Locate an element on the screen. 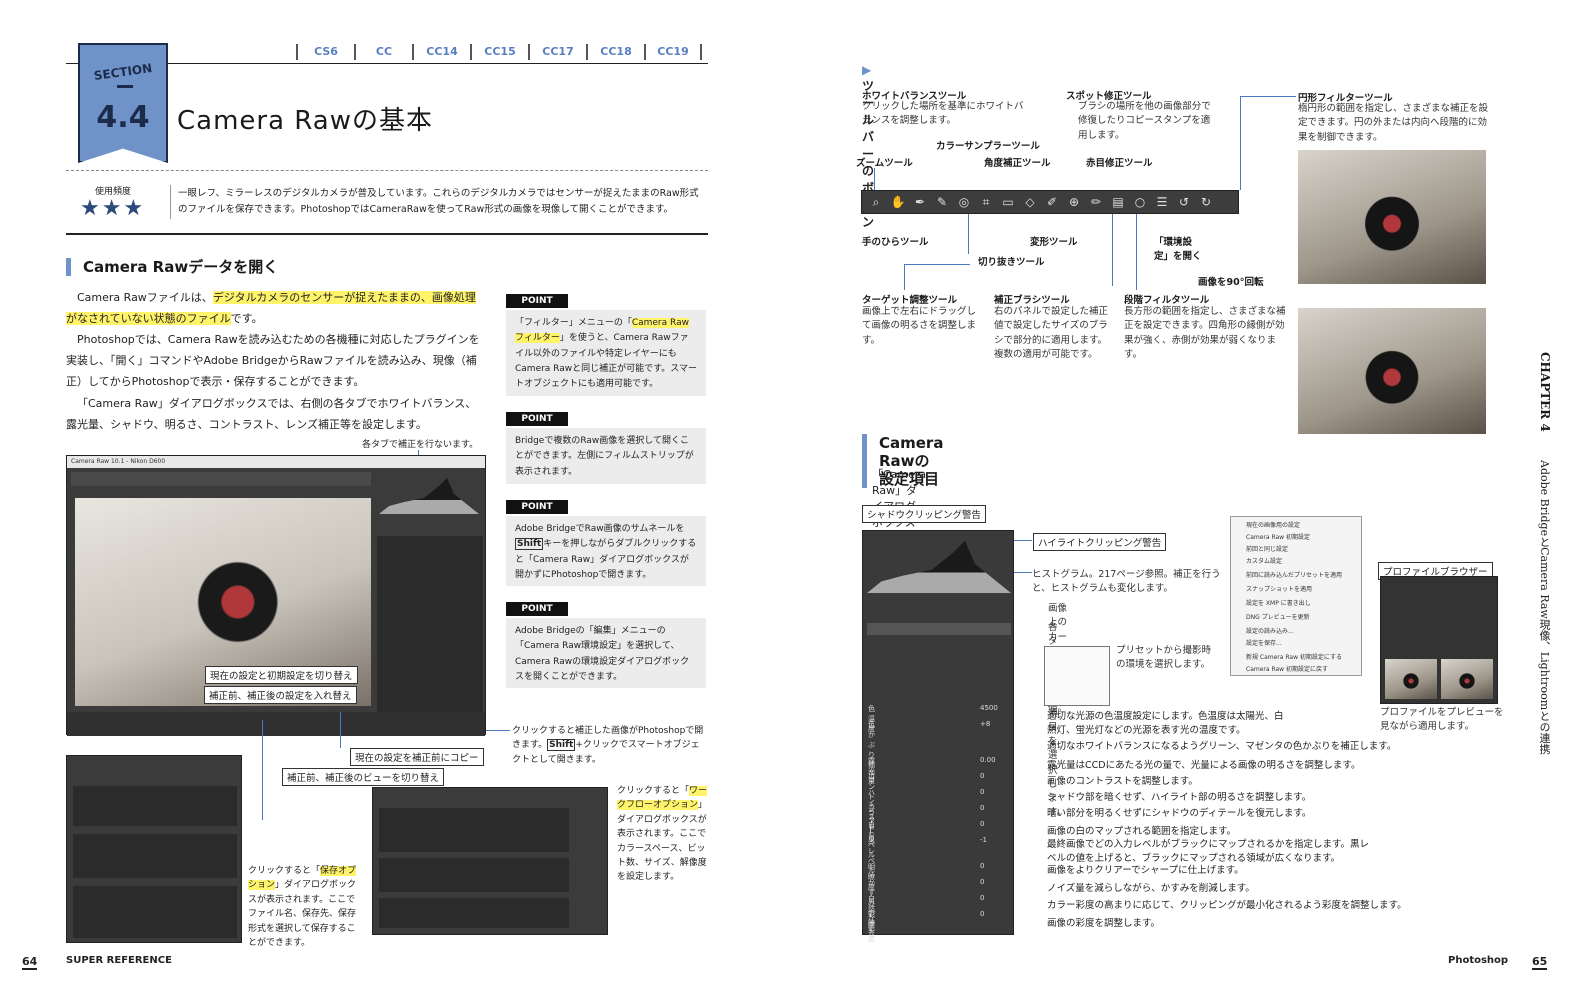  rotate-right-icon: ↻ is located at coordinates (1206, 202).